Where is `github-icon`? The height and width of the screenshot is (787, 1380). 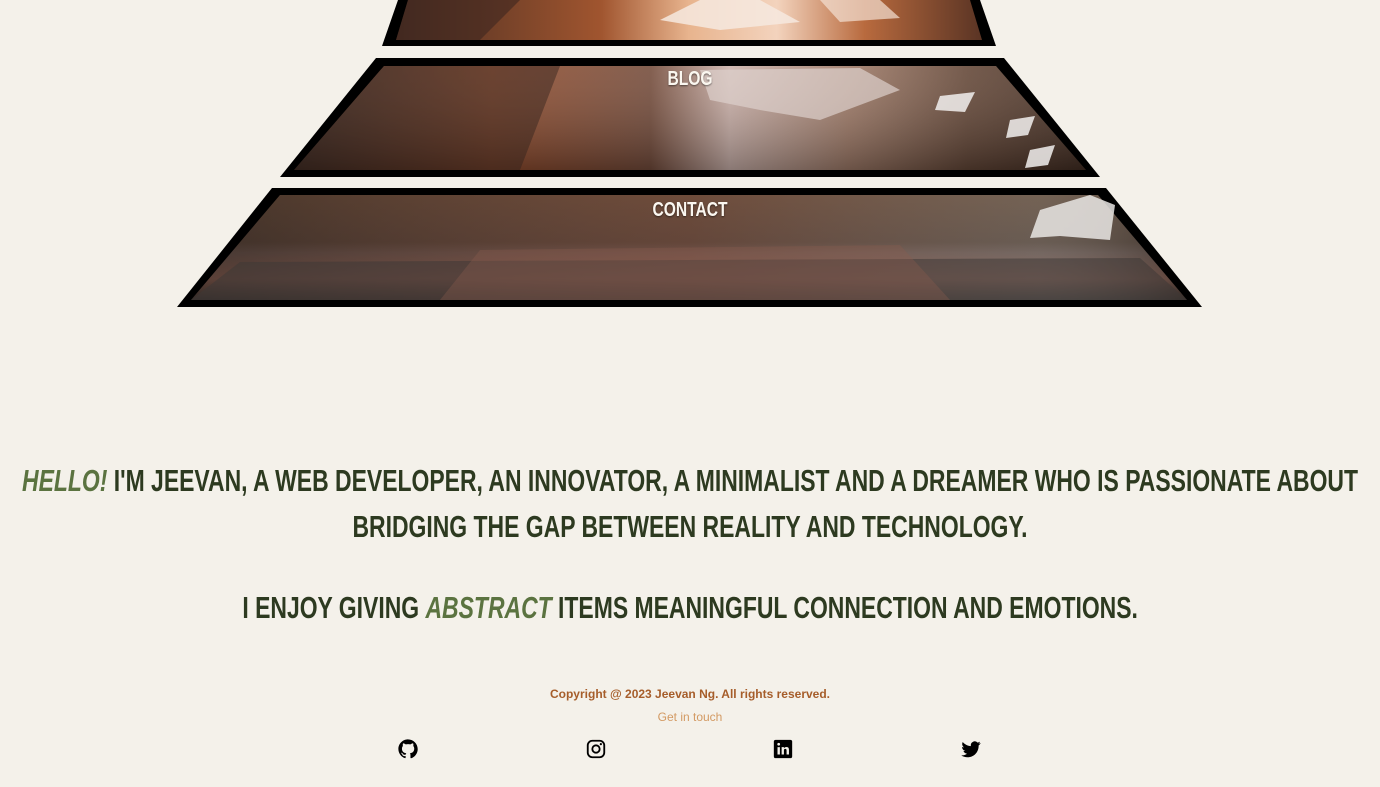
github-icon is located at coordinates (408, 749).